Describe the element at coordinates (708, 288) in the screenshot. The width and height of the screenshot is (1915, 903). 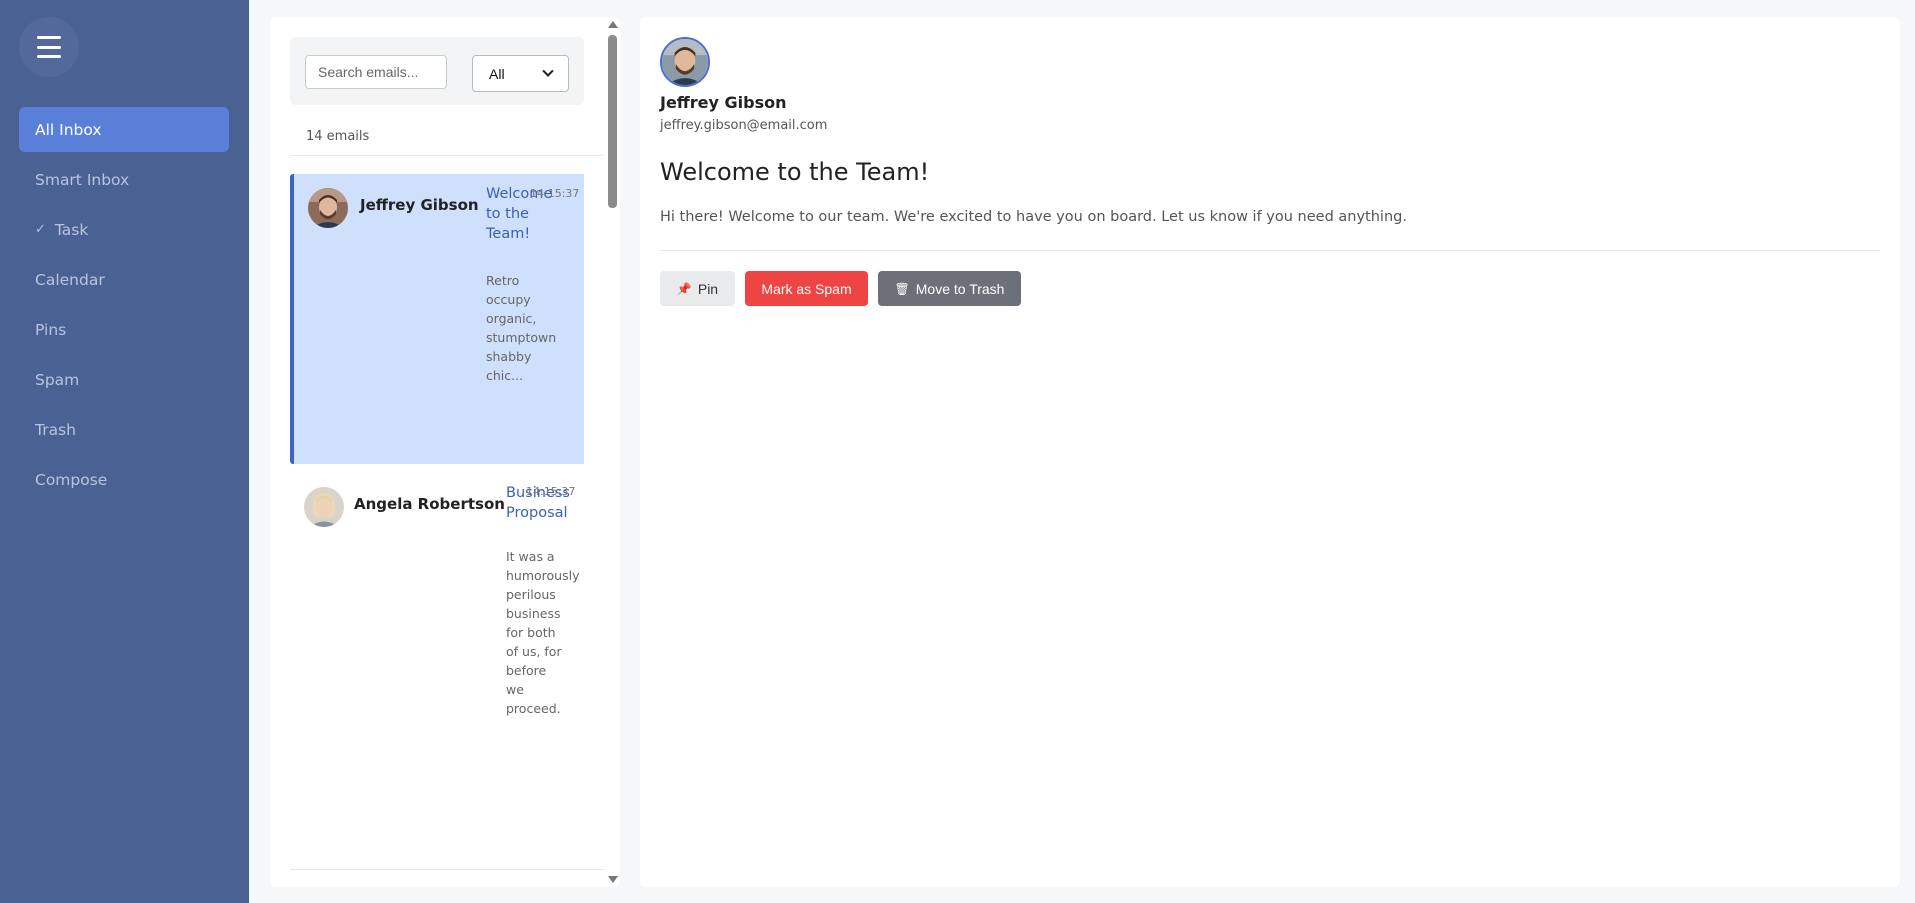
I see `pin-button-label: Pin` at that location.